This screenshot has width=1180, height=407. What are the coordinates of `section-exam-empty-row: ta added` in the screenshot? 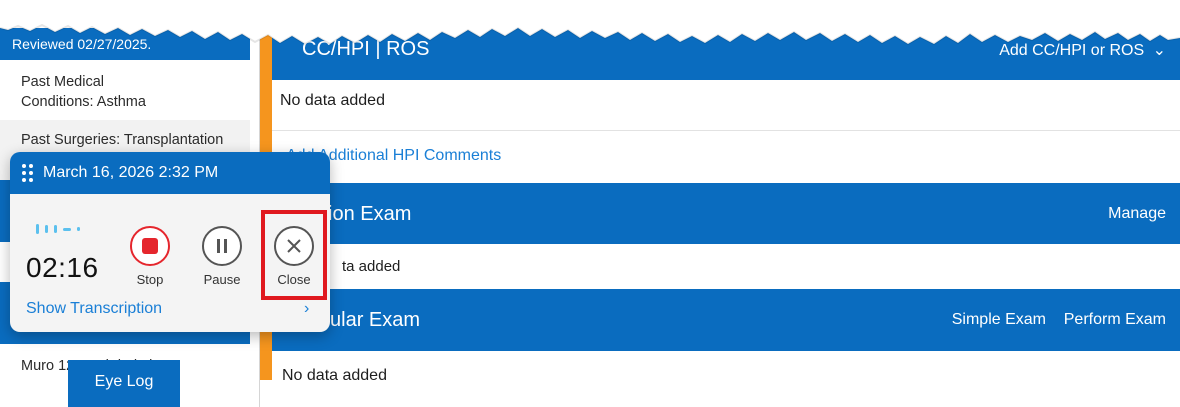 It's located at (726, 266).